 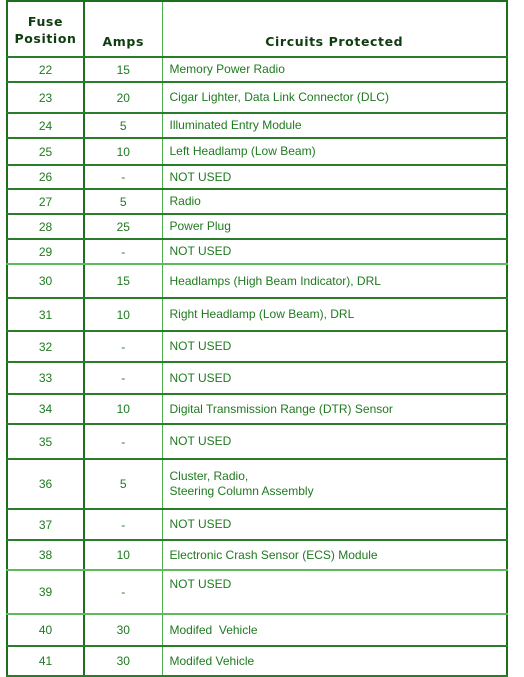 What do you see at coordinates (45, 38) in the screenshot?
I see `header-position-label: Position` at bounding box center [45, 38].